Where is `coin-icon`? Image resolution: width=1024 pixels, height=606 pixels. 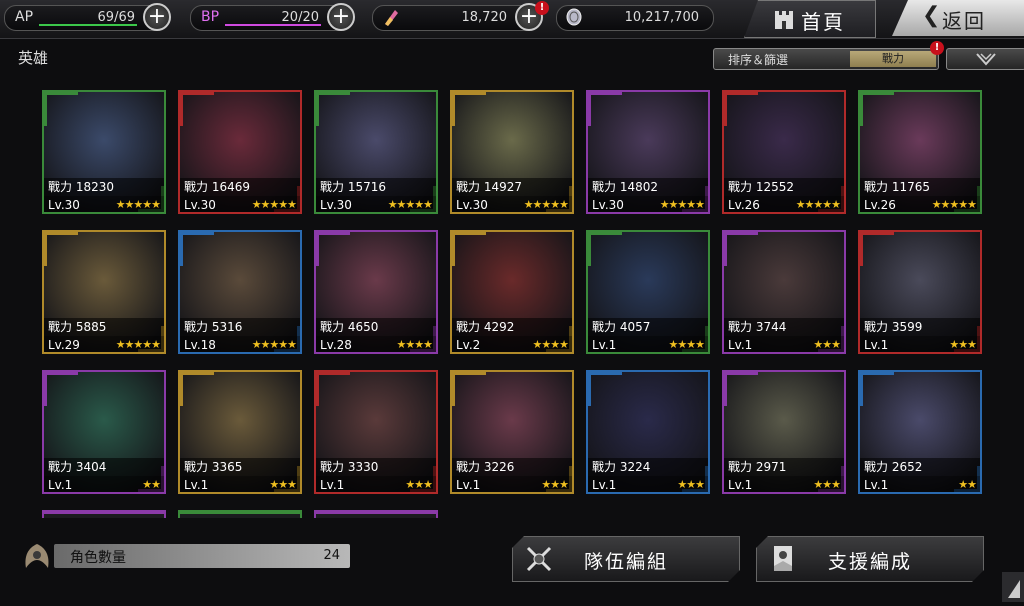
coin-icon is located at coordinates (574, 17).